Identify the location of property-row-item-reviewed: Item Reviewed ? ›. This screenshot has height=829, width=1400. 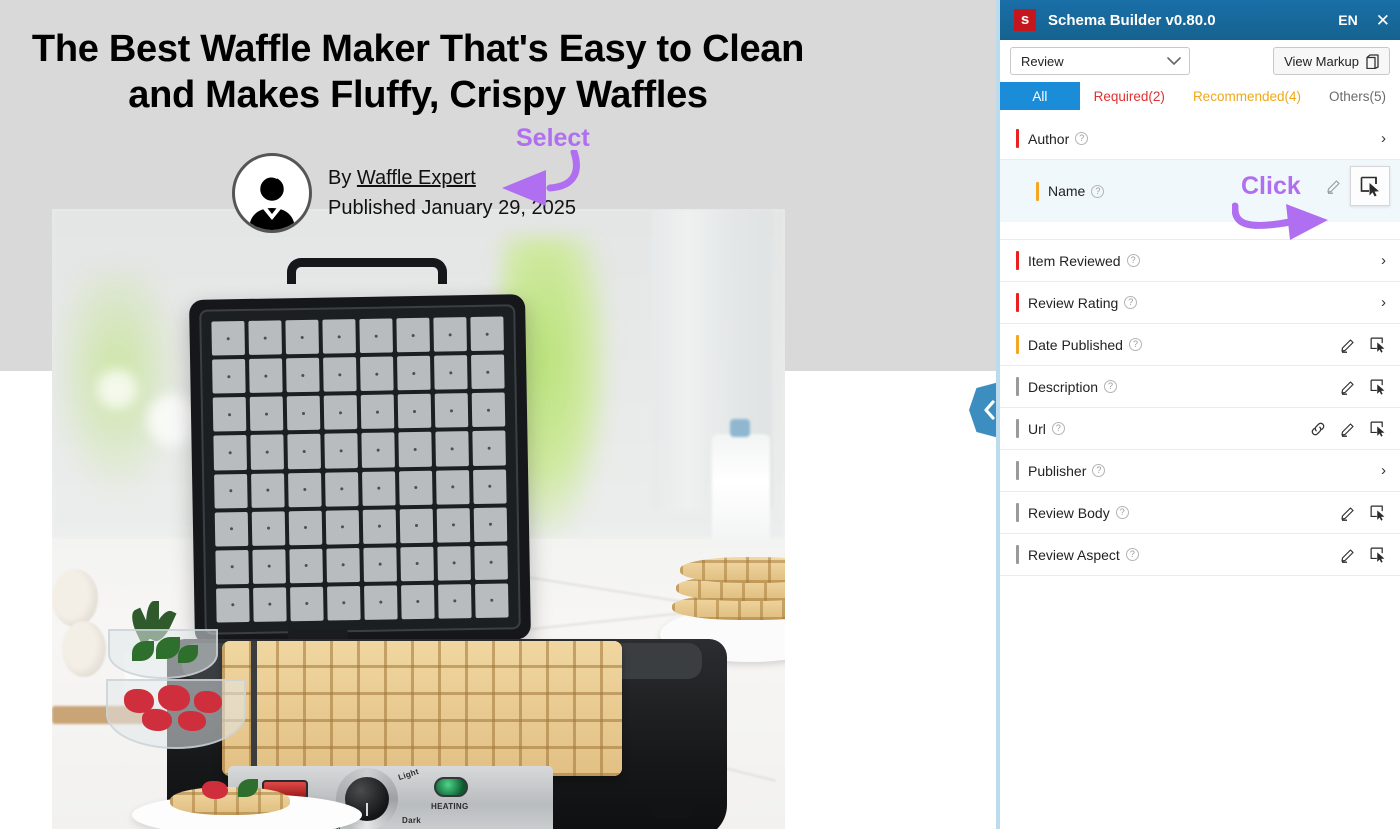
(1200, 261).